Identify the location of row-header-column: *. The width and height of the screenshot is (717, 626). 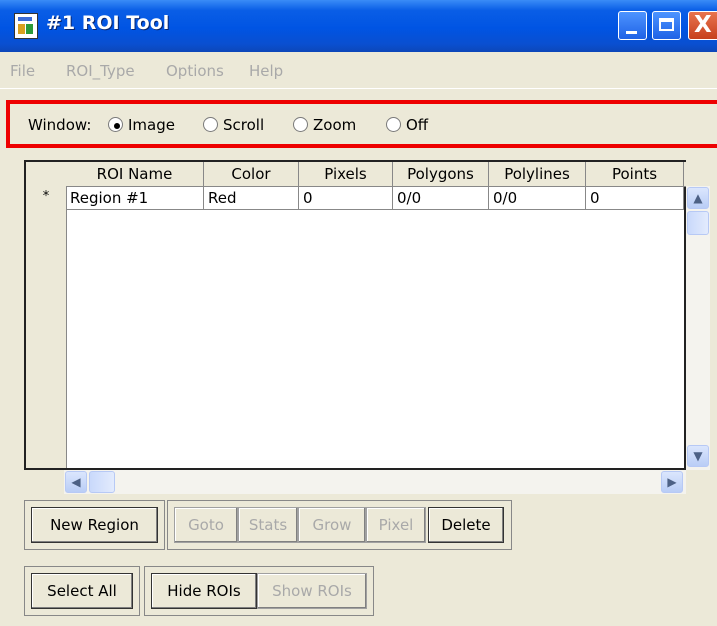
(46, 315).